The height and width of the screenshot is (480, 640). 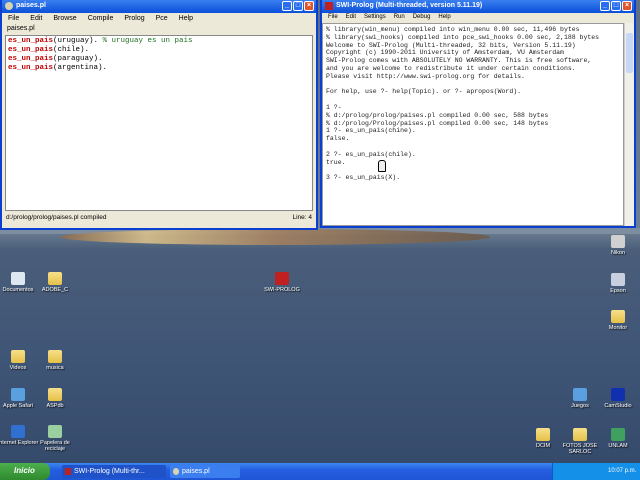 I want to click on clock: 10:07 p.m., so click(x=622, y=471).